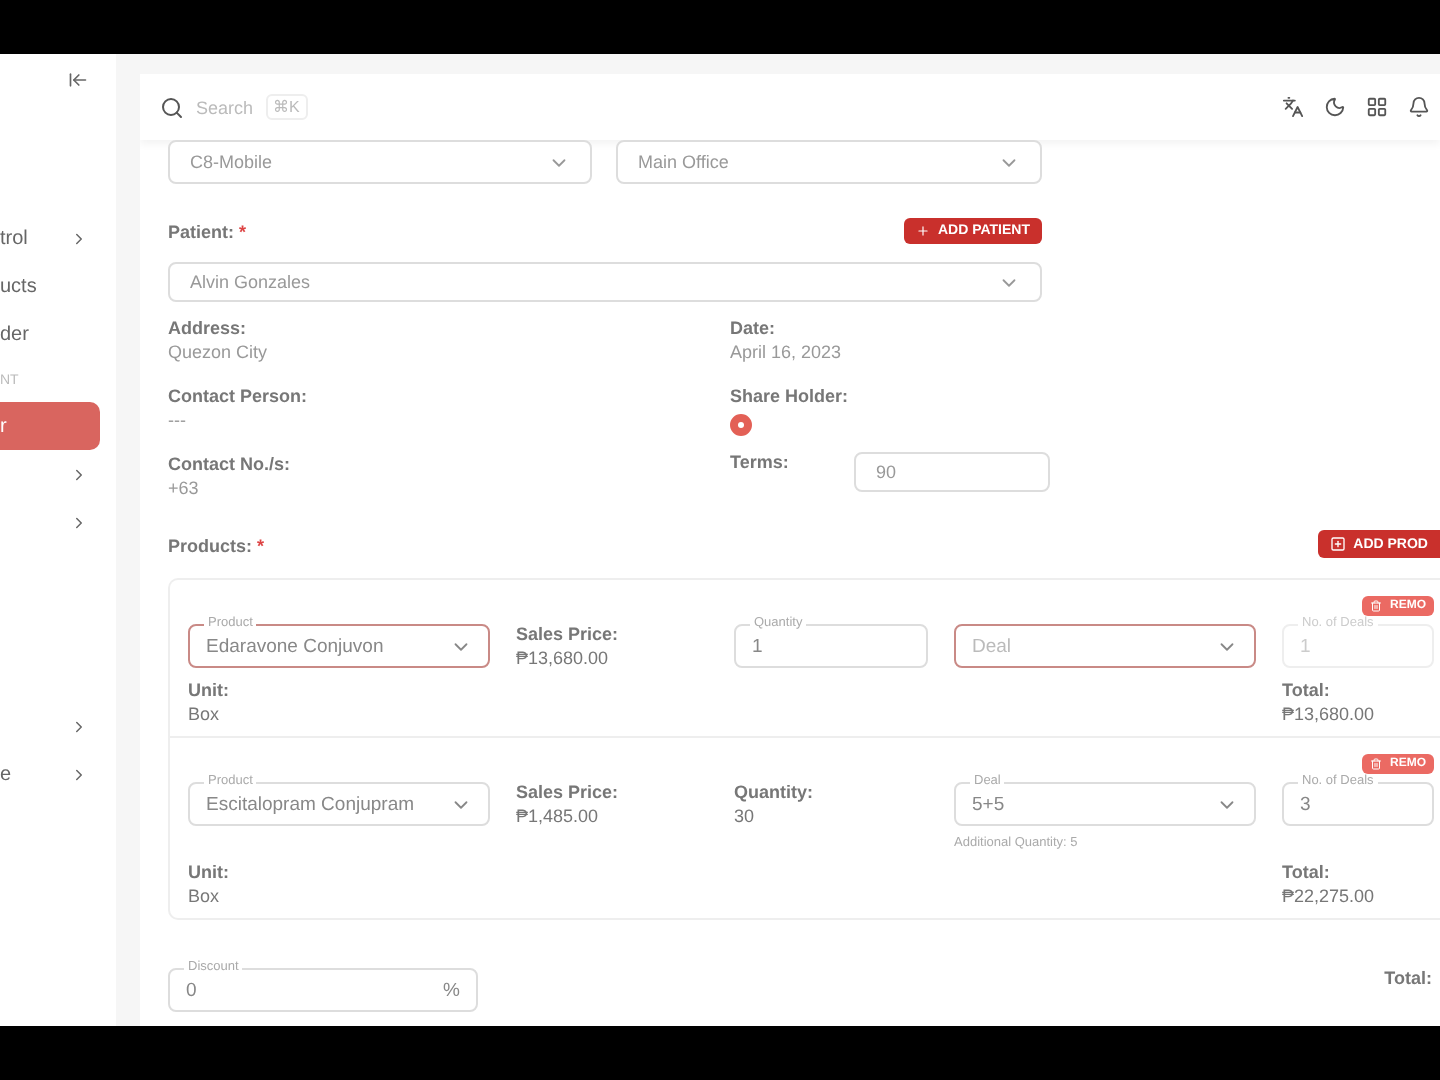  Describe the element at coordinates (741, 425) in the screenshot. I see `share-holder-radio` at that location.